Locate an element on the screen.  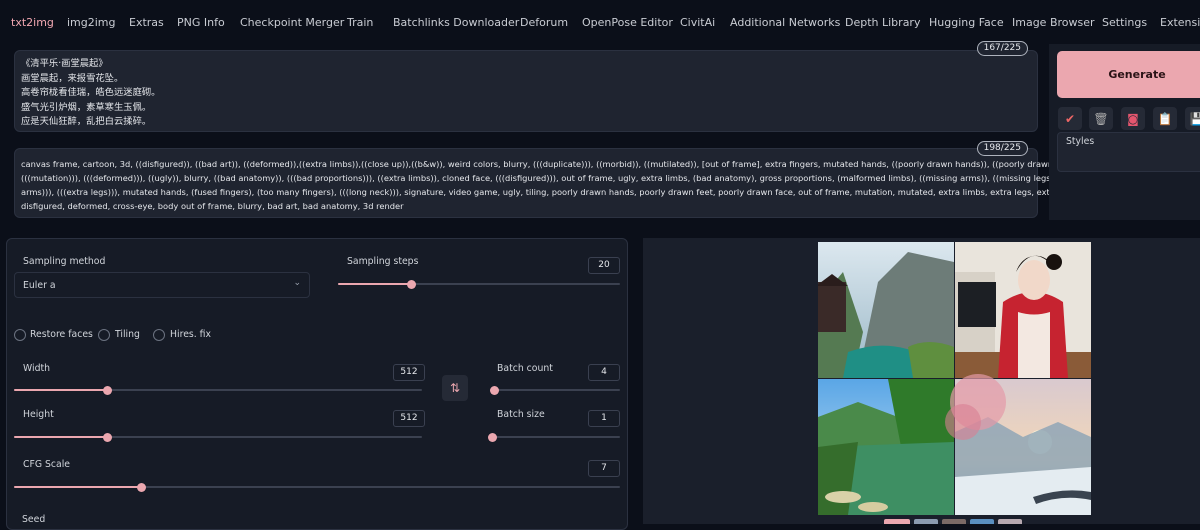
prompt-token-counter: 167/225 is located at coordinates (1002, 48).